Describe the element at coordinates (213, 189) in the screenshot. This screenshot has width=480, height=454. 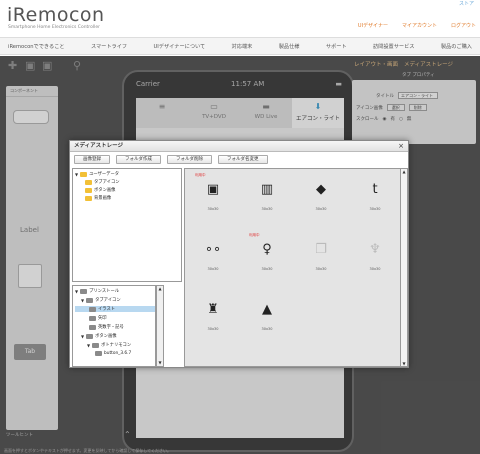
I see `tv-icon: ▣` at that location.